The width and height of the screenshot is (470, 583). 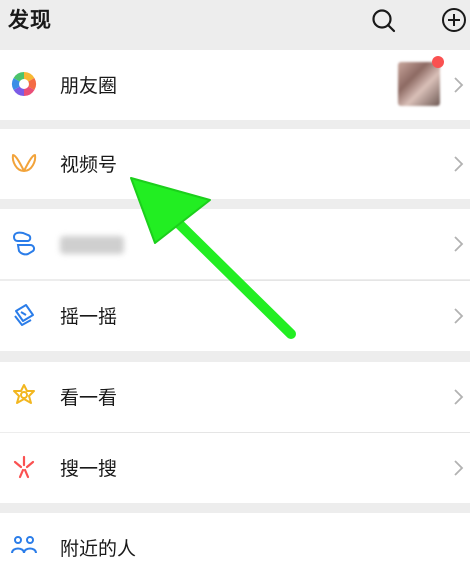 I want to click on menu-item-label-blurred, so click(x=92, y=245).